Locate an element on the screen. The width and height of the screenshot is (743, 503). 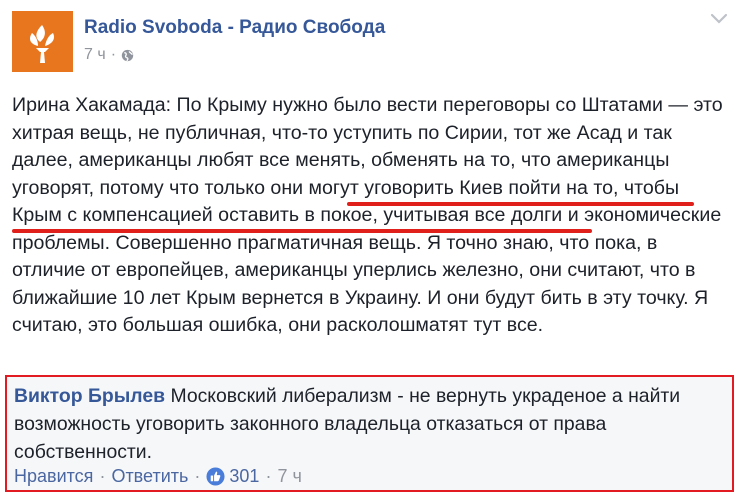
post-meta: 7 ч · is located at coordinates (109, 55).